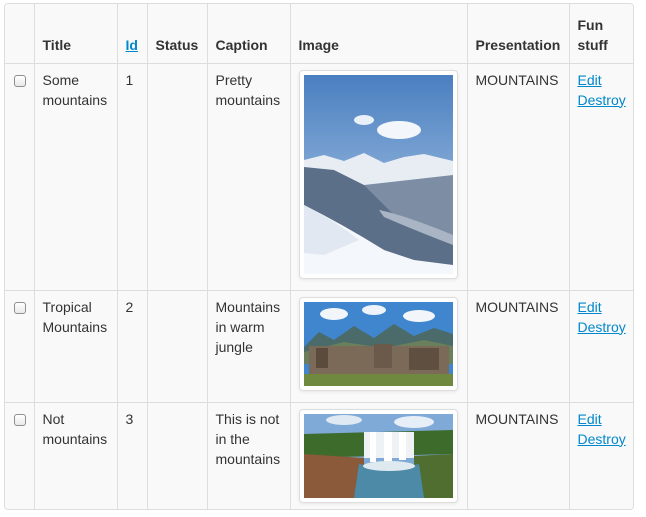 The height and width of the screenshot is (517, 646). What do you see at coordinates (75, 176) in the screenshot?
I see `title-cell: Some mountains` at bounding box center [75, 176].